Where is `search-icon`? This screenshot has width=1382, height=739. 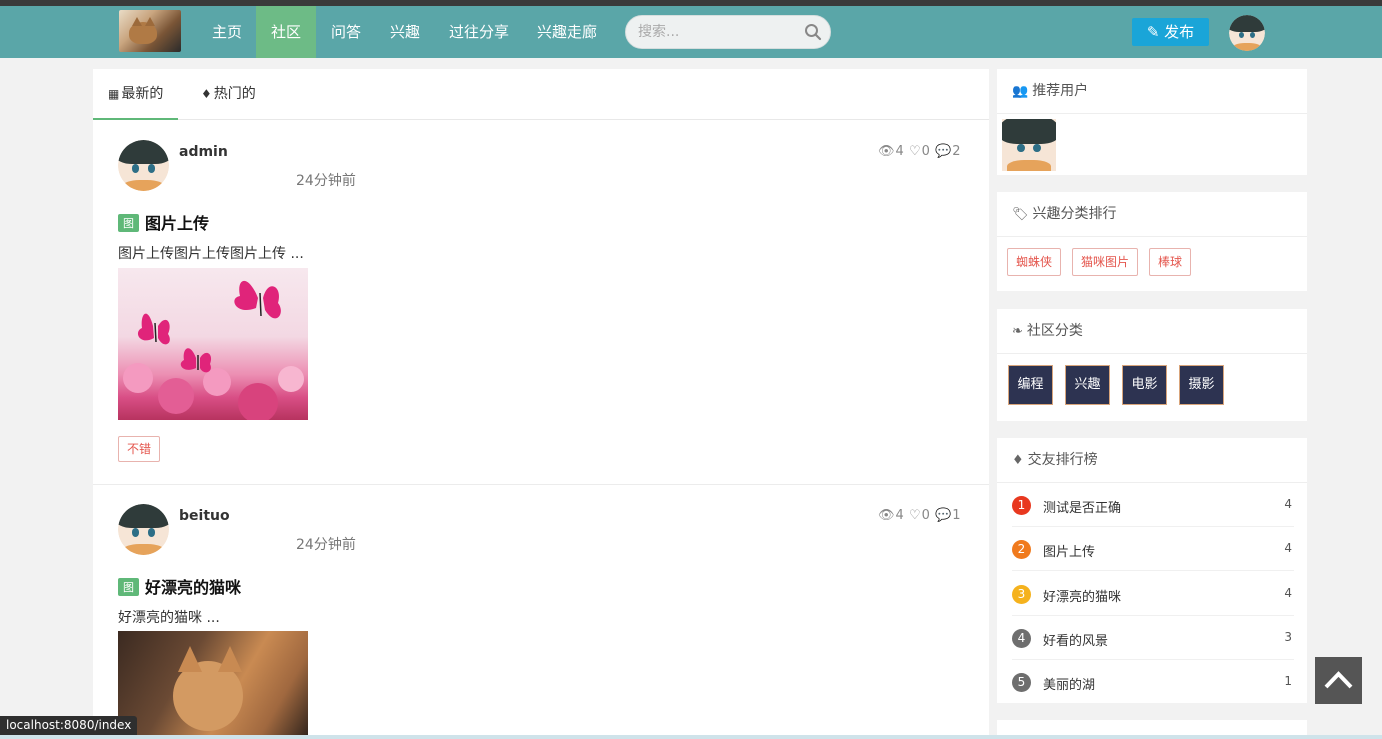 search-icon is located at coordinates (813, 32).